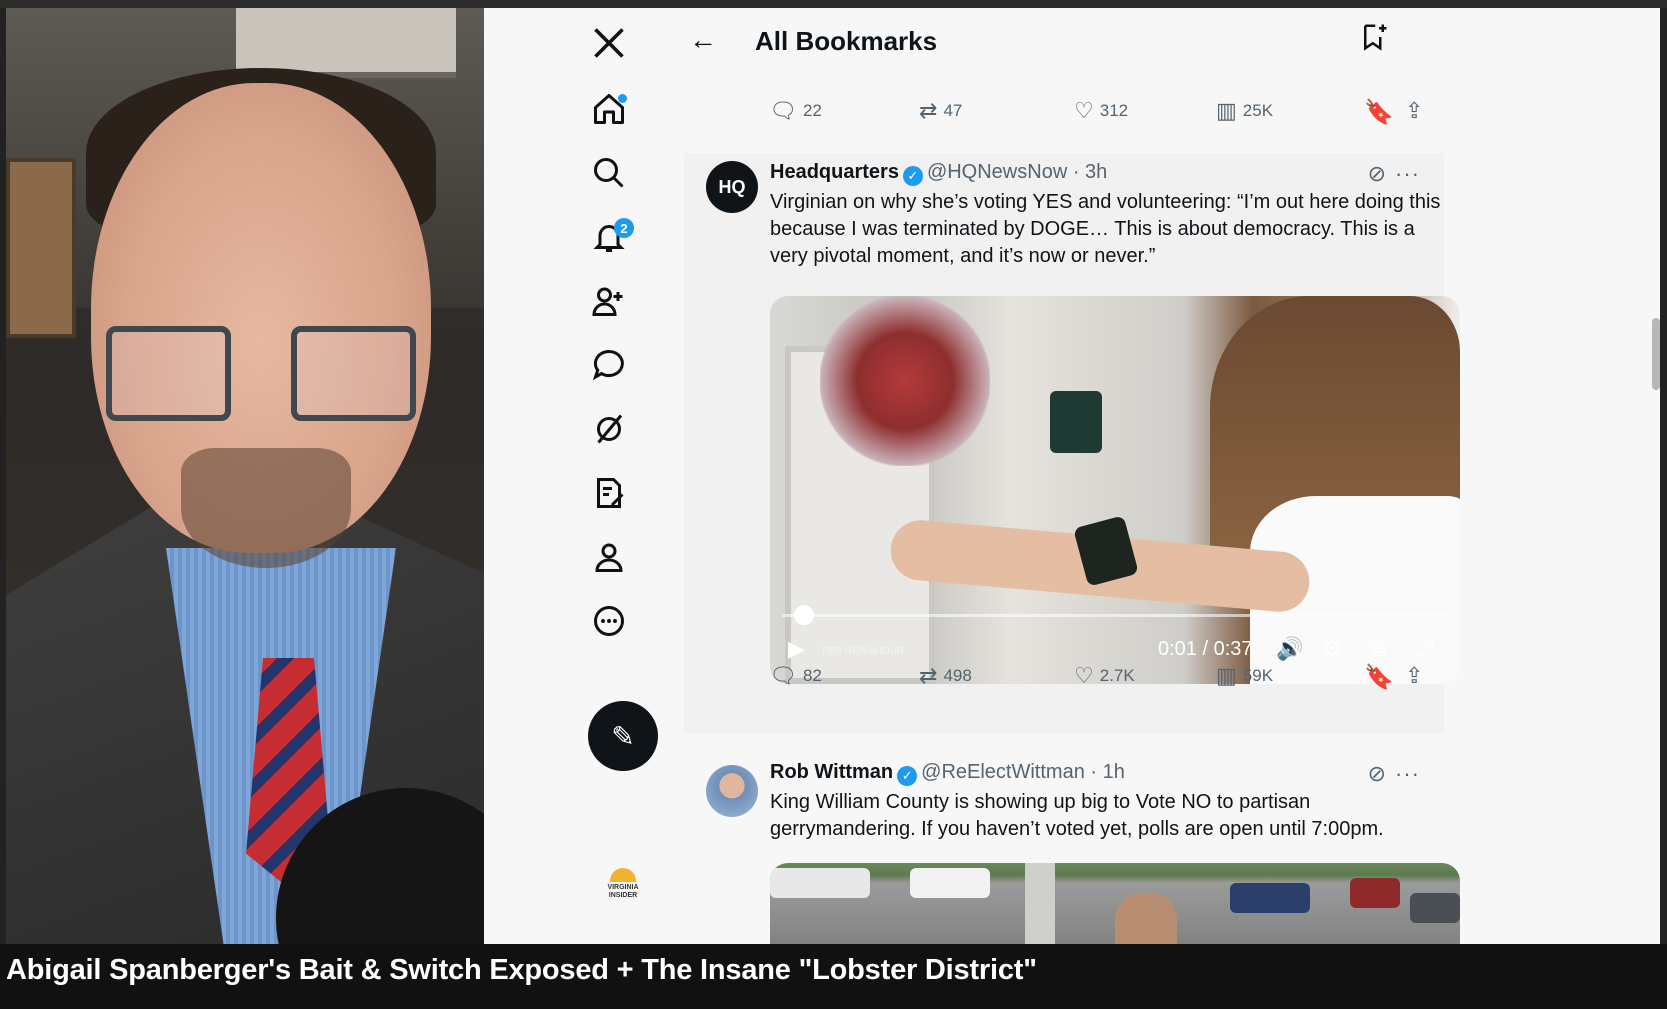 Image resolution: width=1667 pixels, height=1009 pixels. I want to click on arrow-left-icon: ←, so click(703, 40).